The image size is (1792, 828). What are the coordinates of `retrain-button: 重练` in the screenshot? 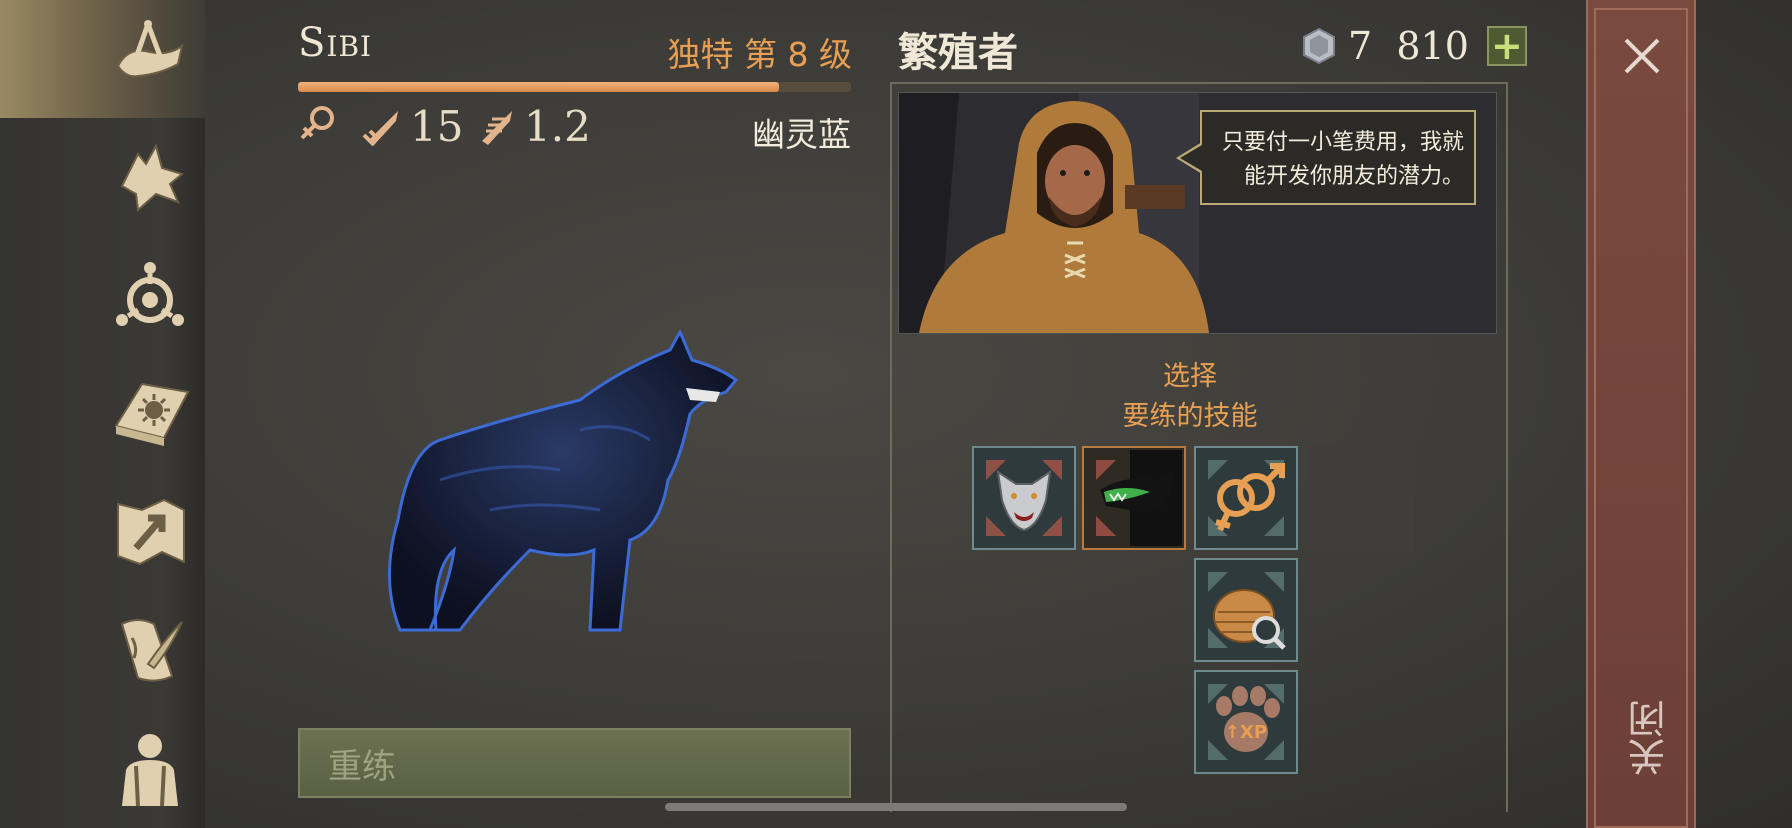 It's located at (574, 763).